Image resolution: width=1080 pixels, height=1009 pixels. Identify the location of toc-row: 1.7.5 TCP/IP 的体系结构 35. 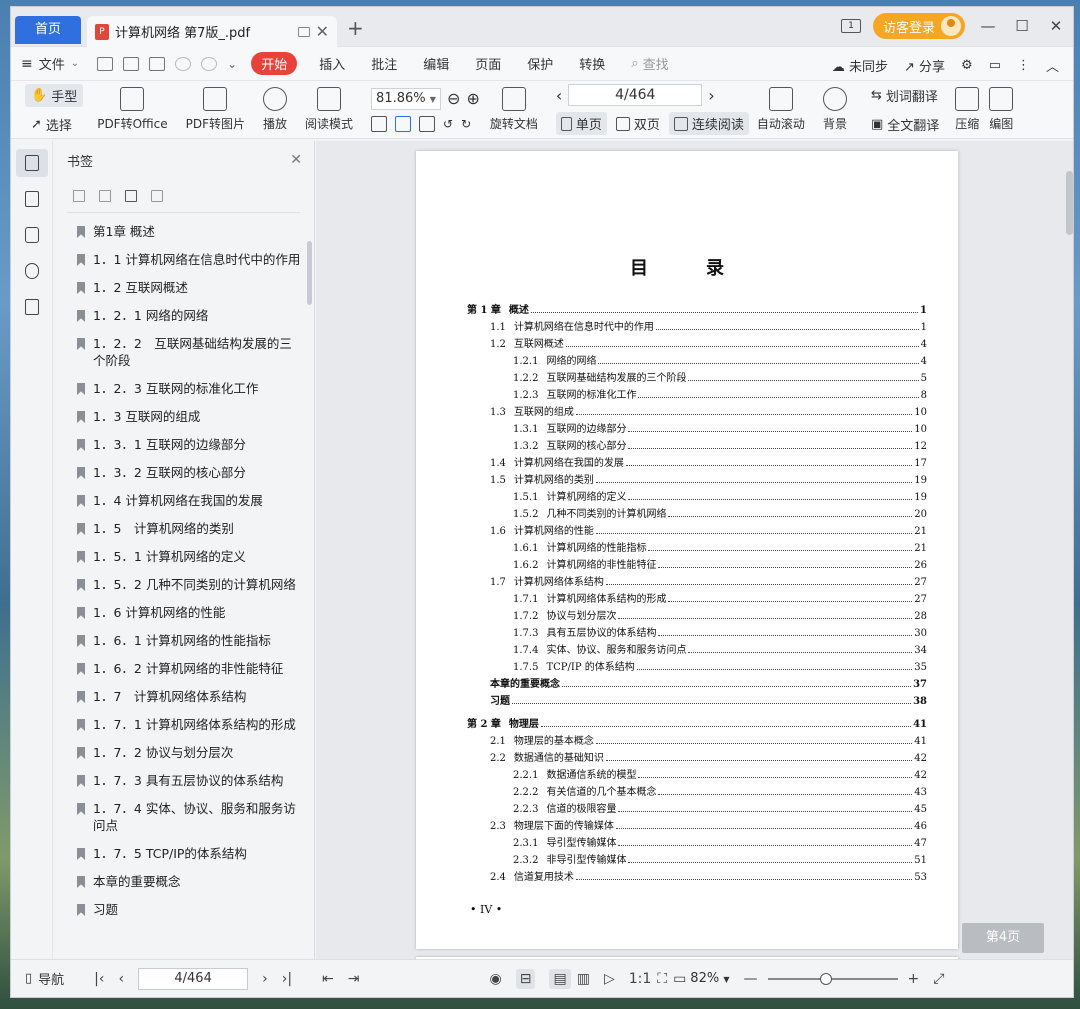
(697, 666).